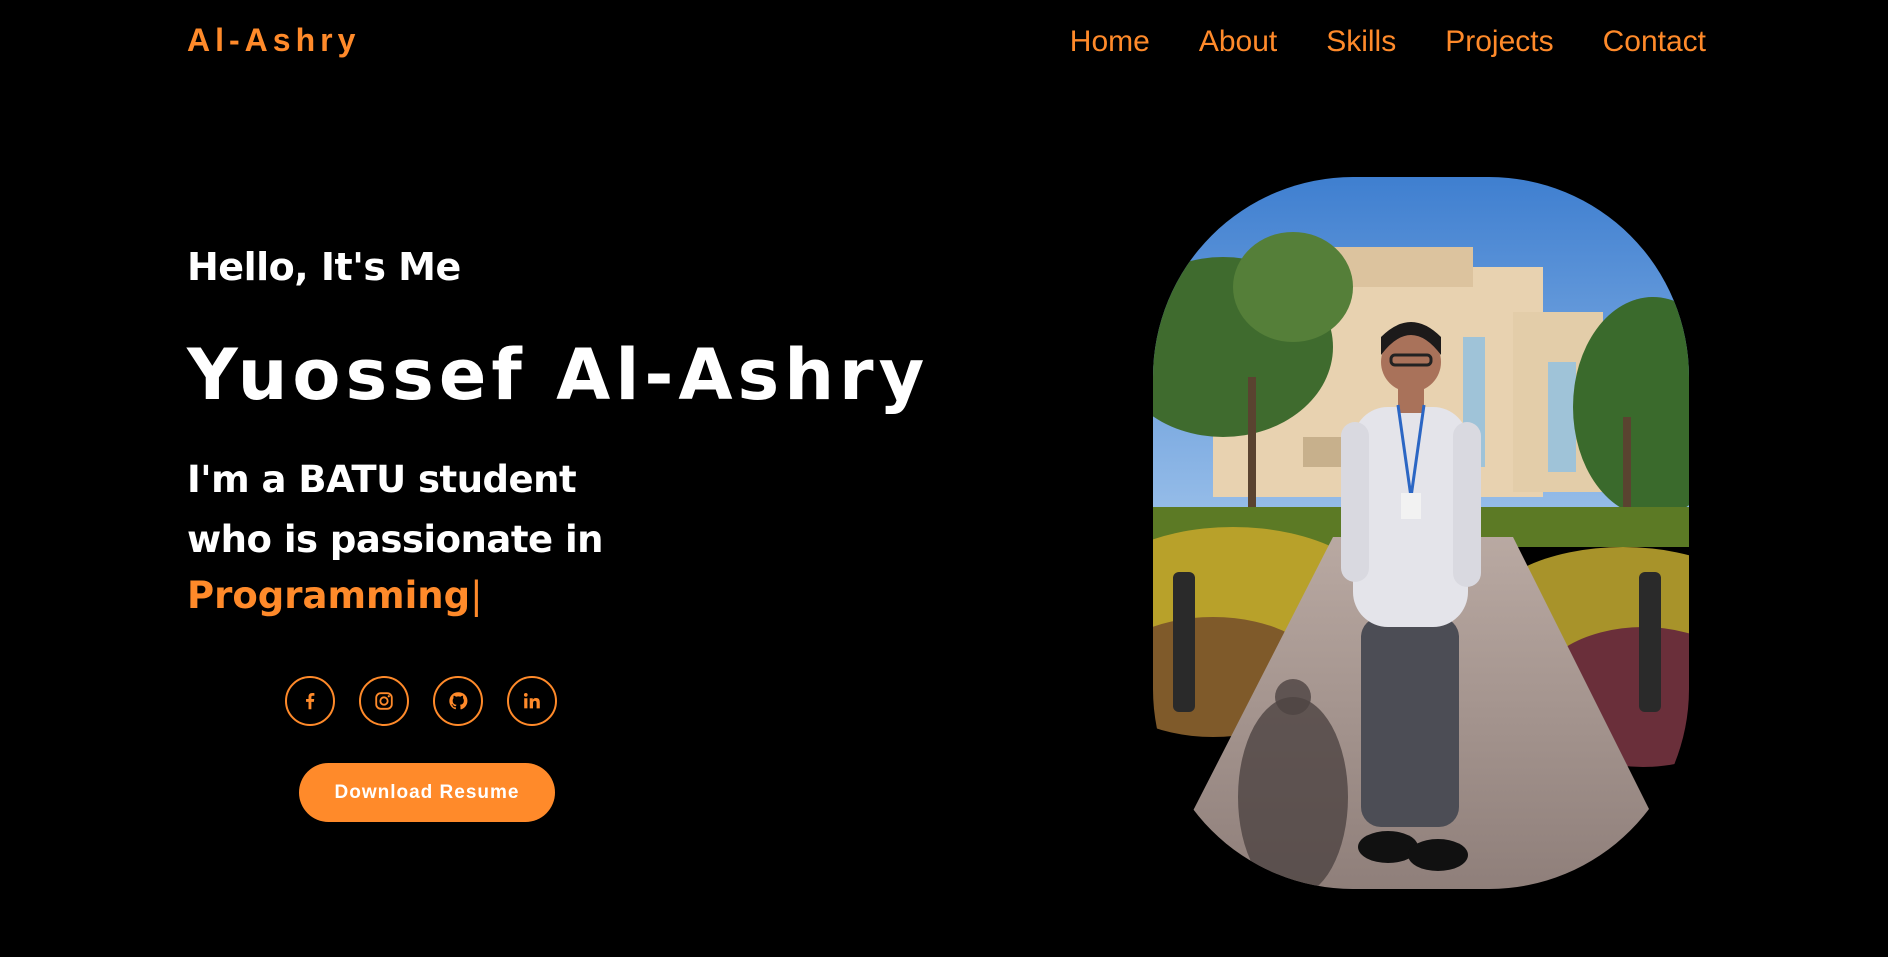  I want to click on nav-link-about: About, so click(1238, 42).